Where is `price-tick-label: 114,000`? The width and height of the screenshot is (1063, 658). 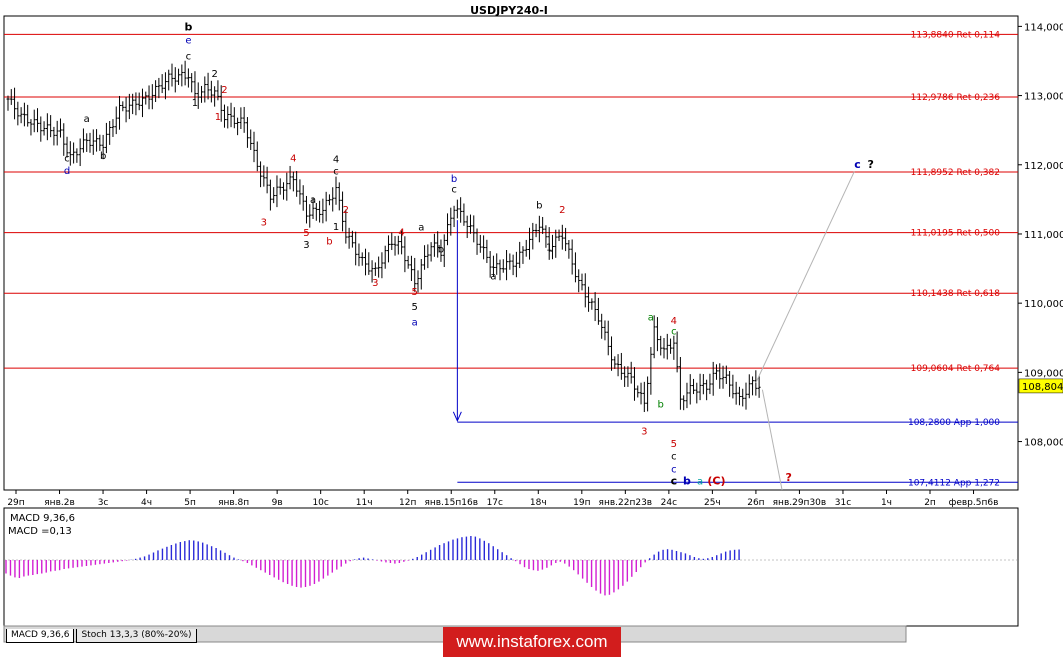 price-tick-label: 114,000 is located at coordinates (1043, 27).